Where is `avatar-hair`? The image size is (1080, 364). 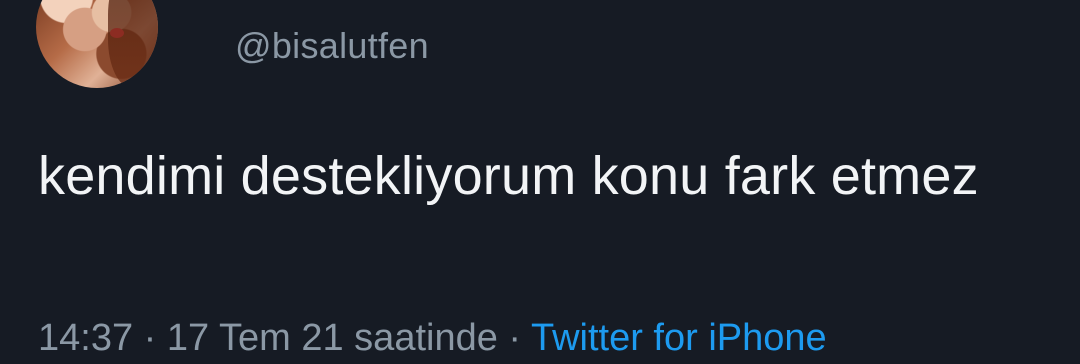 avatar-hair is located at coordinates (133, 44).